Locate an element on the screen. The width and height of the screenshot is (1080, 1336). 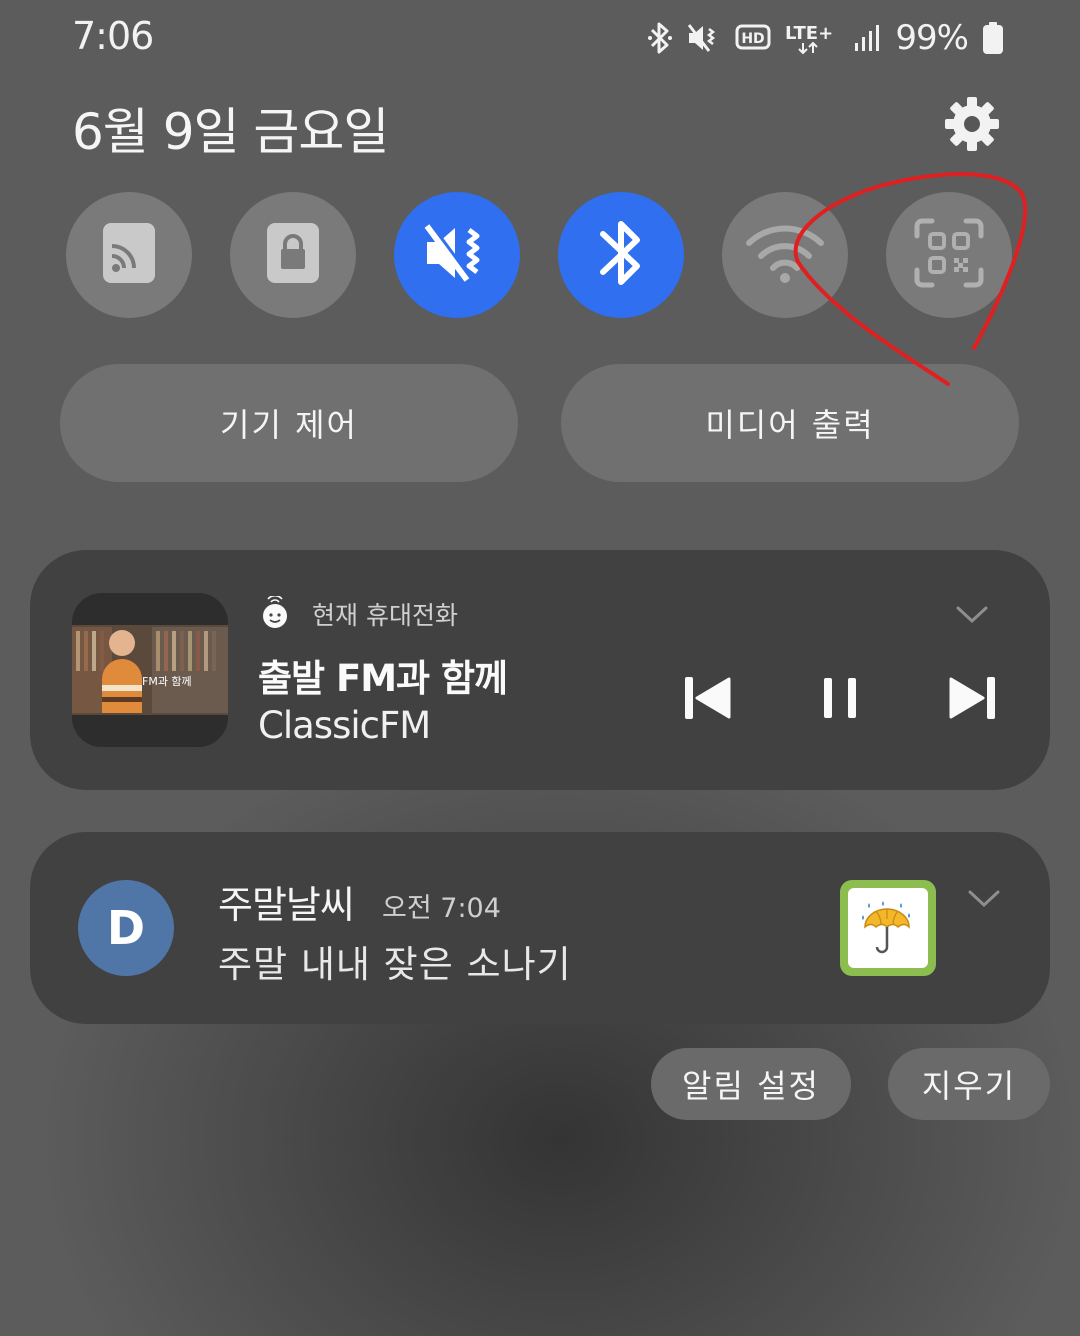
lte-plus-icon: LTE+ is located at coordinates (812, 38).